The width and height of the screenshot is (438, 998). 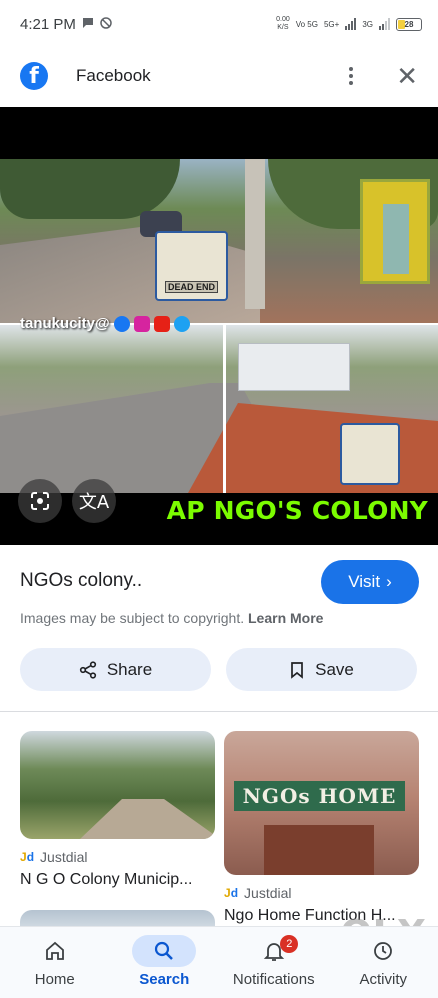 I want to click on top-bar: f Facebook ✕, so click(x=219, y=76).